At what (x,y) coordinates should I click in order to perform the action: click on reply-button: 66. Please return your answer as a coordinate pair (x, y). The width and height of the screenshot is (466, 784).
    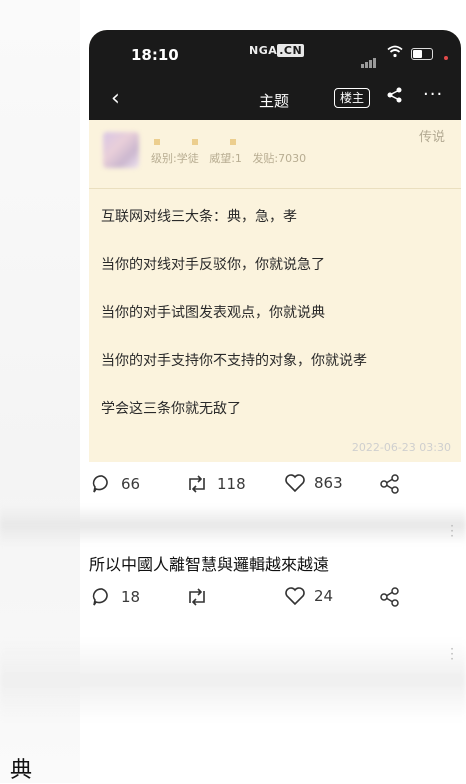
    Looking at the image, I should click on (115, 484).